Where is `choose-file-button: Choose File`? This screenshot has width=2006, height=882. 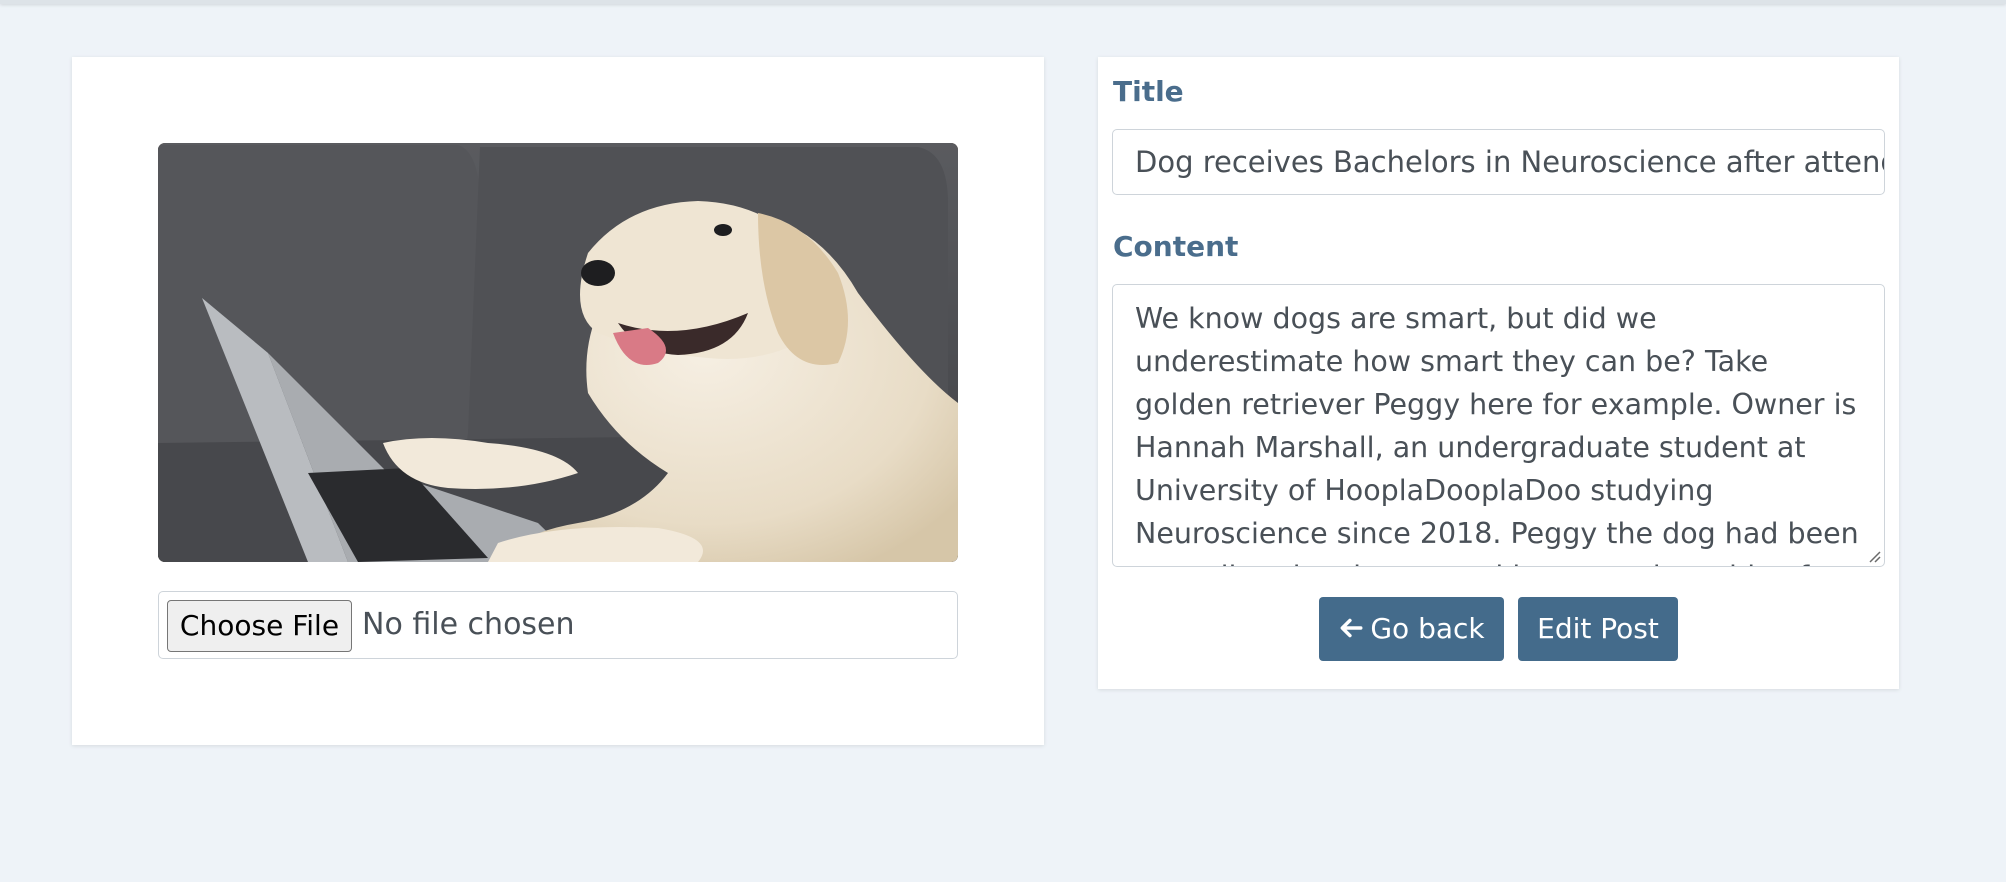 choose-file-button: Choose File is located at coordinates (259, 626).